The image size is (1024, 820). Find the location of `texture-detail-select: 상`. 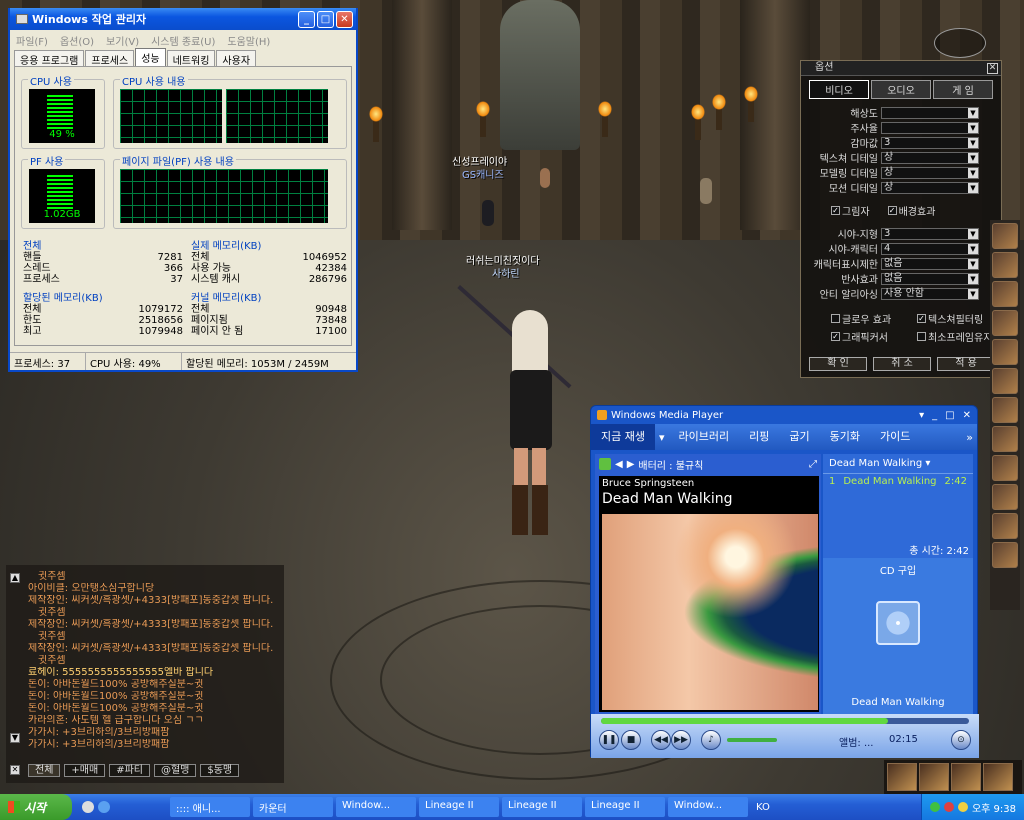

texture-detail-select: 상 is located at coordinates (930, 157).